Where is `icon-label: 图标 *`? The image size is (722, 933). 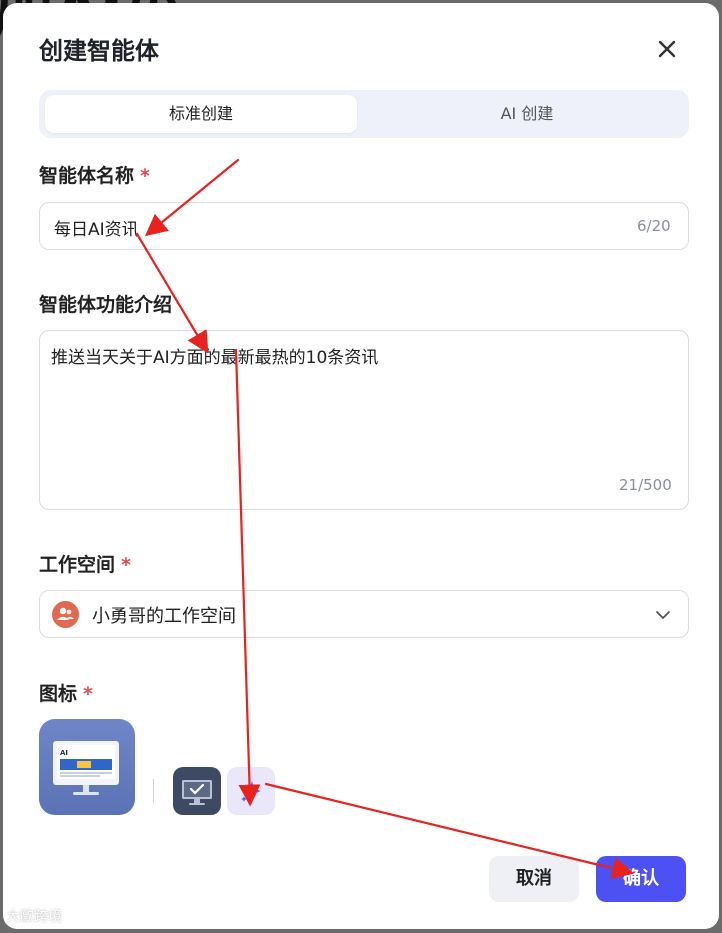
icon-label: 图标 * is located at coordinates (66, 694).